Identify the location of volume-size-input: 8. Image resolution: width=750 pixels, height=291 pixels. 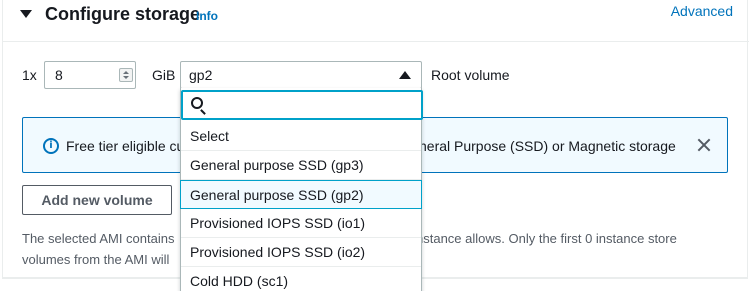
(90, 75).